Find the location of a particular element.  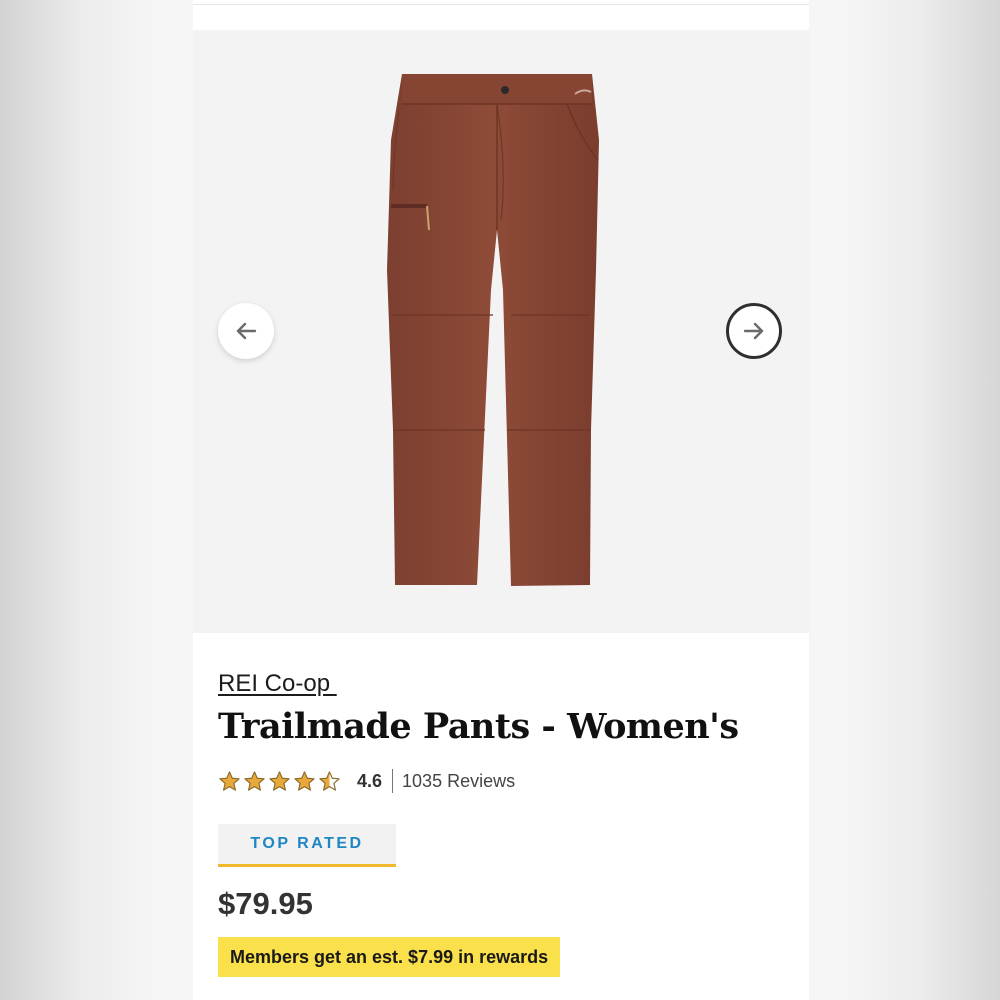

rating-summary: 4.6 1035 Reviews is located at coordinates (366, 781).